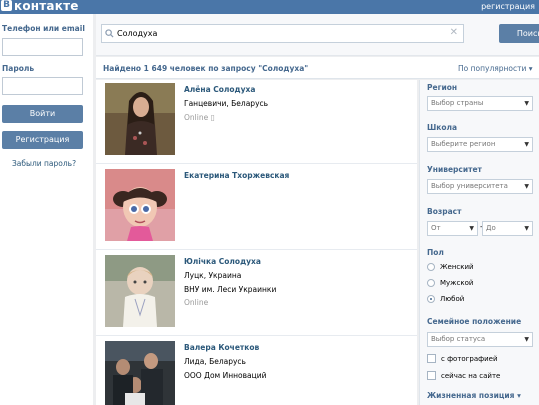 This screenshot has width=539, height=405. Describe the element at coordinates (492, 68) in the screenshot. I see `sort-label: По популярности` at that location.